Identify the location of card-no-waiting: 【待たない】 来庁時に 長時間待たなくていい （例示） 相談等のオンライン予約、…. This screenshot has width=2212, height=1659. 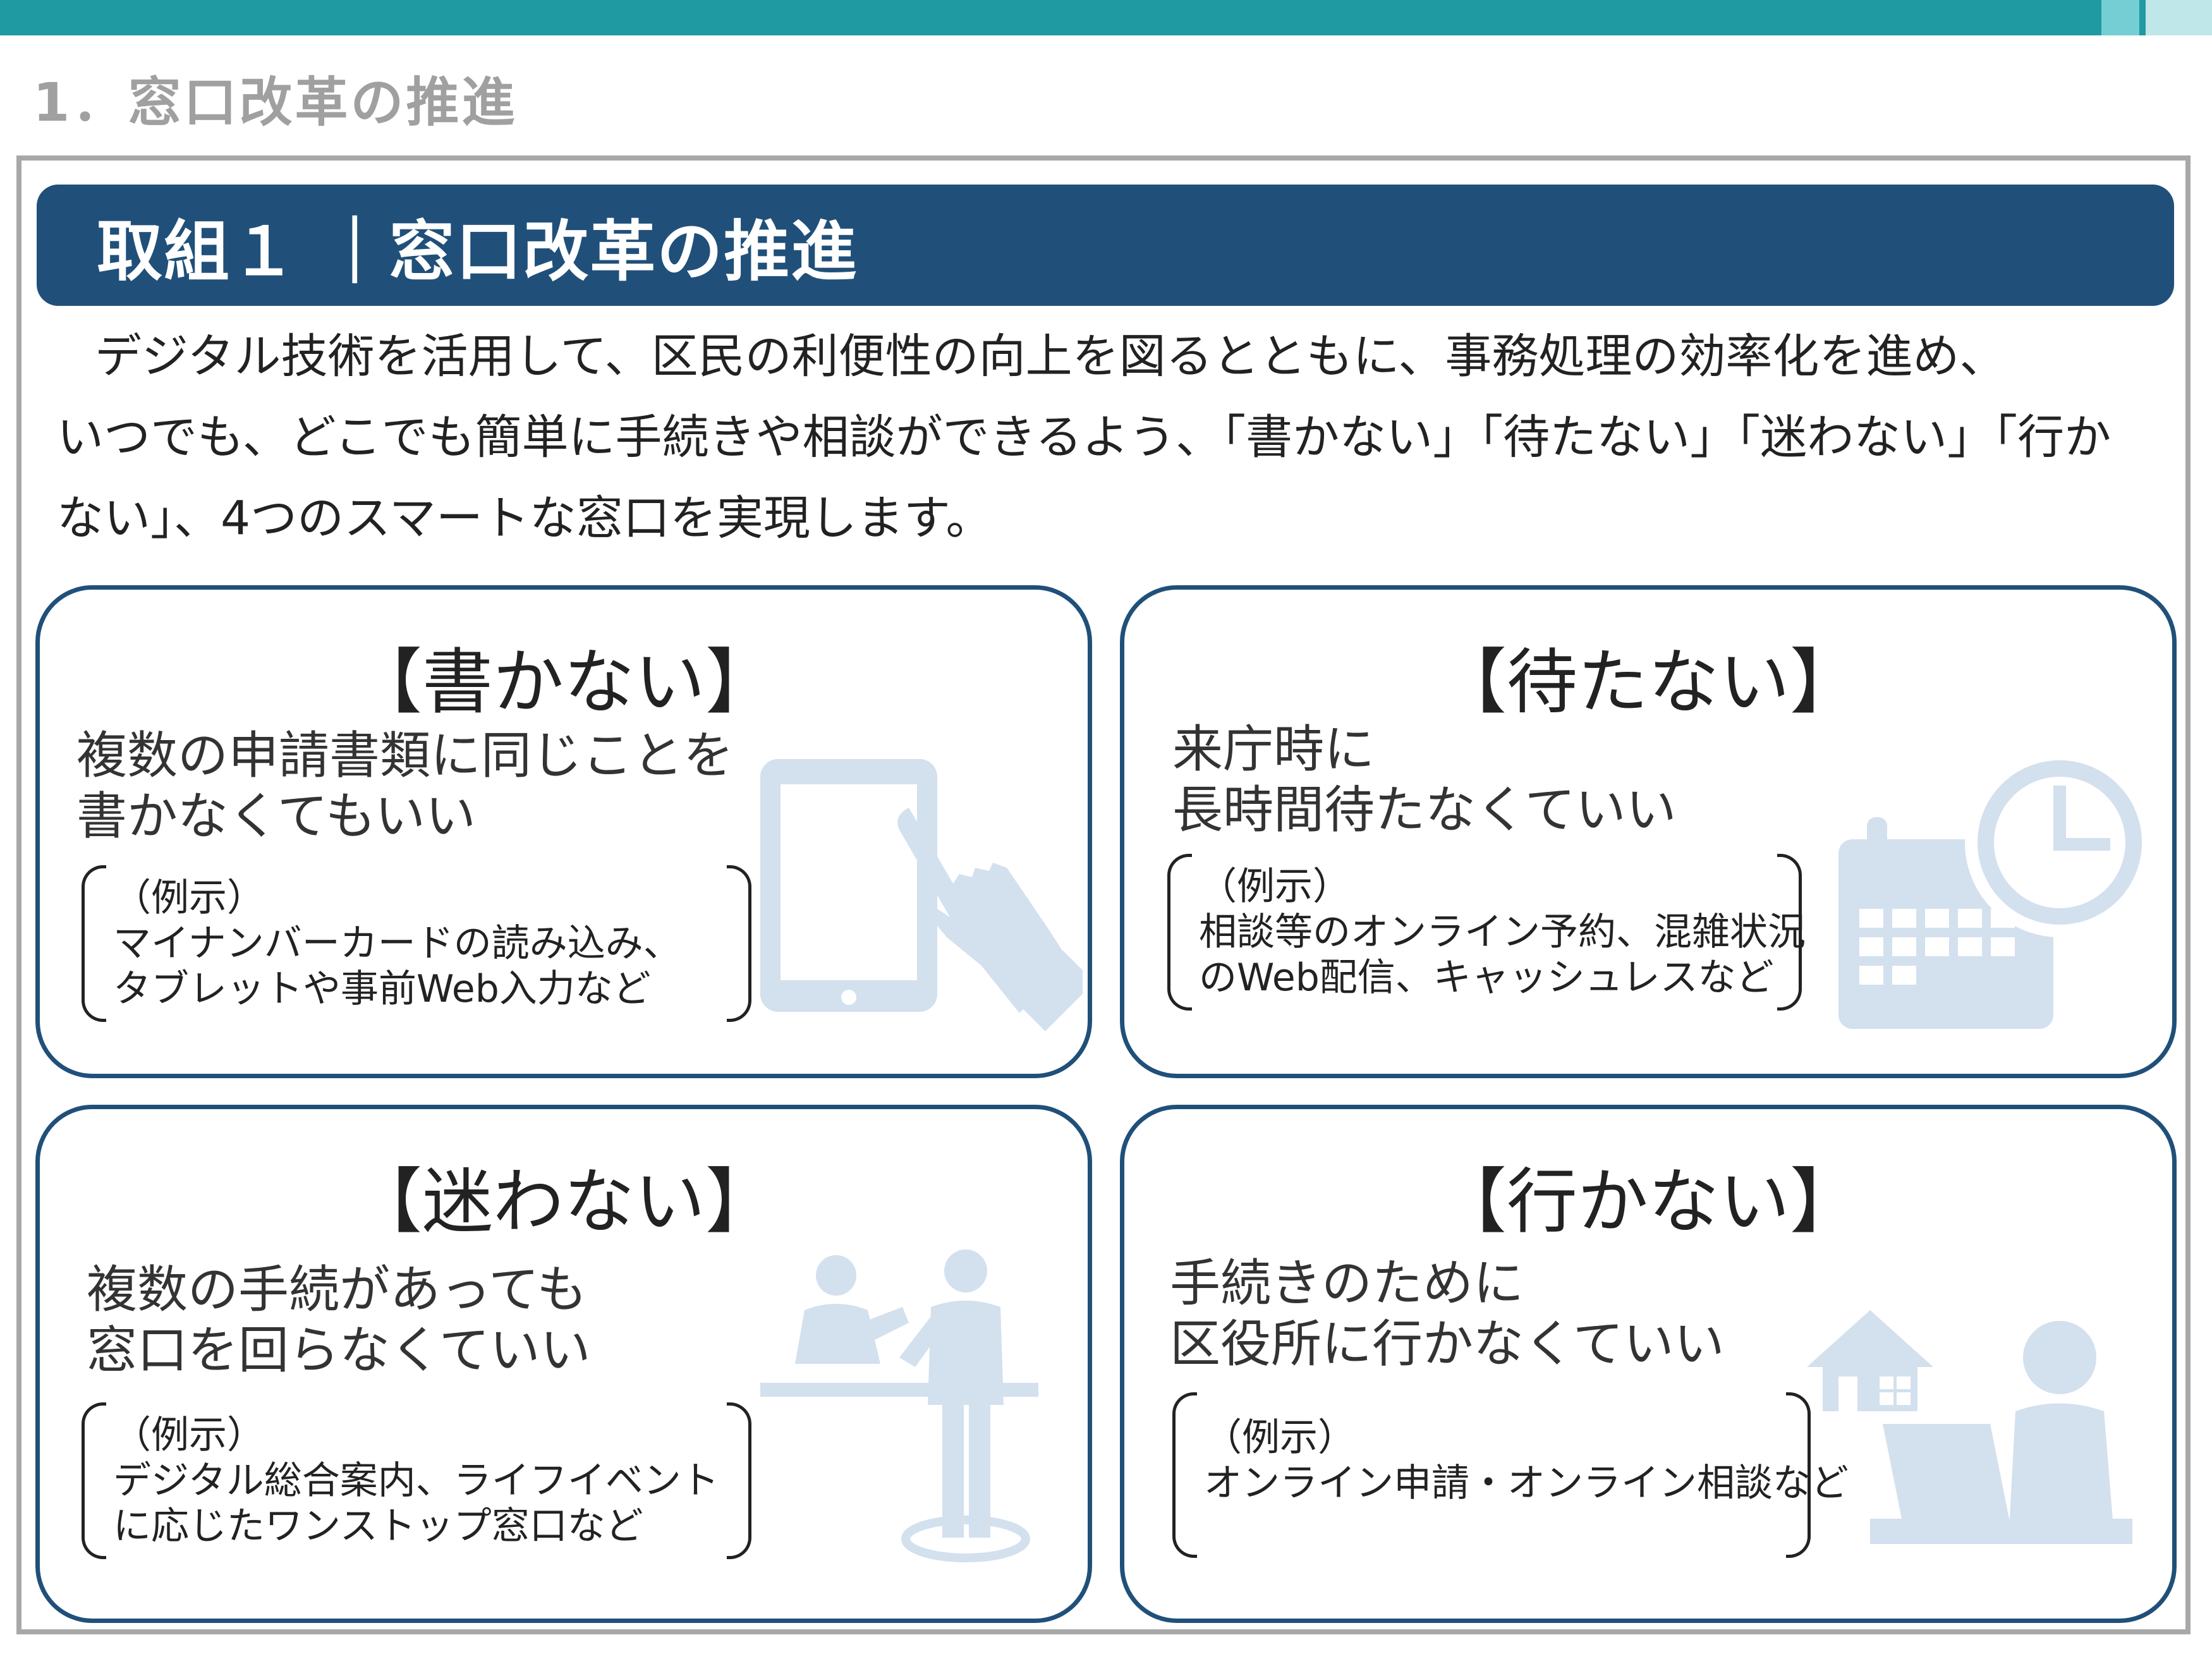
(1649, 831).